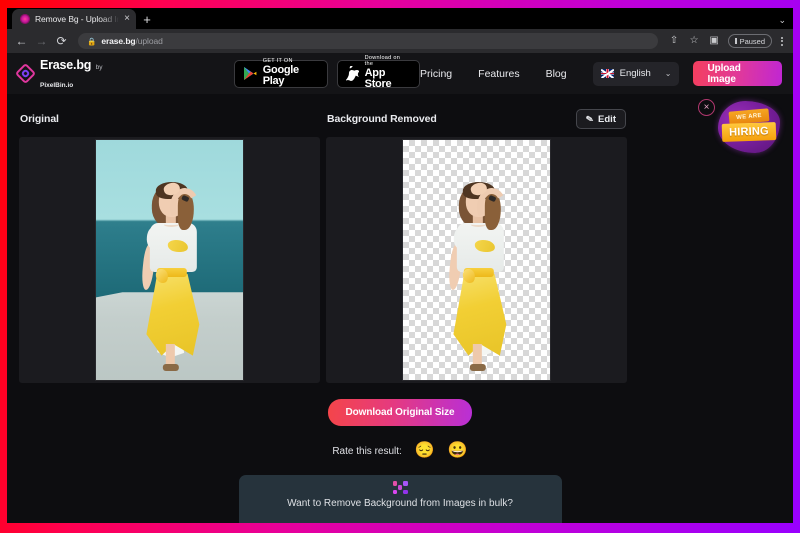 The width and height of the screenshot is (800, 533). Describe the element at coordinates (352, 73) in the screenshot. I see `apple-icon` at that location.